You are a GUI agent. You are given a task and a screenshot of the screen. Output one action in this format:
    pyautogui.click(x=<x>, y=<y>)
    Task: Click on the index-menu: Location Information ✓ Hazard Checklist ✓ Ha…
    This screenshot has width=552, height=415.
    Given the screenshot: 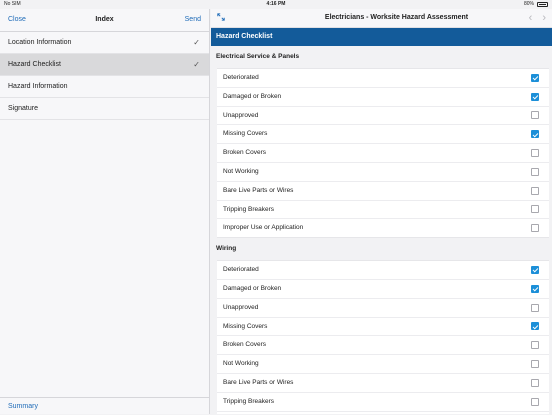 What is the action you would take?
    pyautogui.click(x=104, y=76)
    